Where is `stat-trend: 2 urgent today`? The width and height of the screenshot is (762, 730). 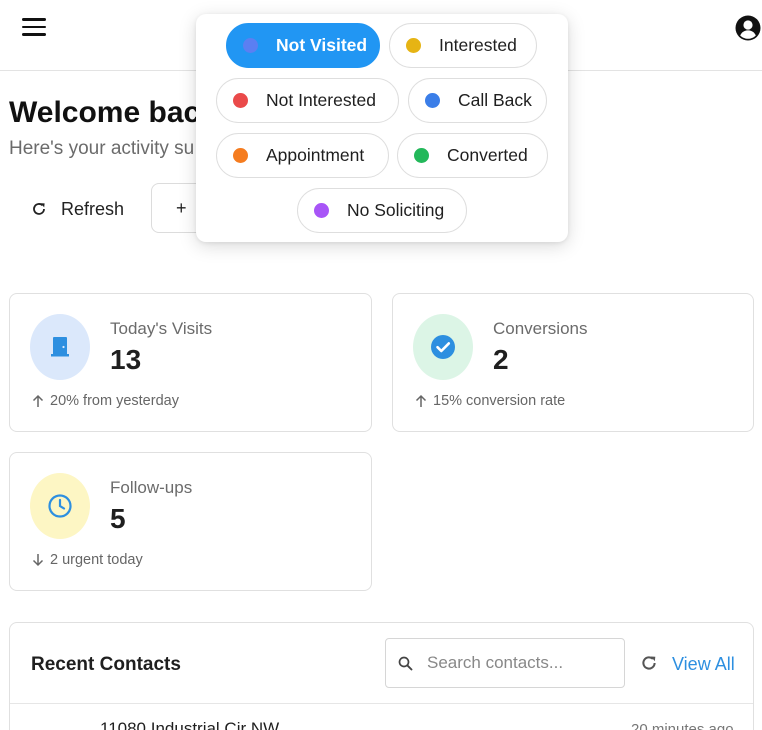 stat-trend: 2 urgent today is located at coordinates (87, 560).